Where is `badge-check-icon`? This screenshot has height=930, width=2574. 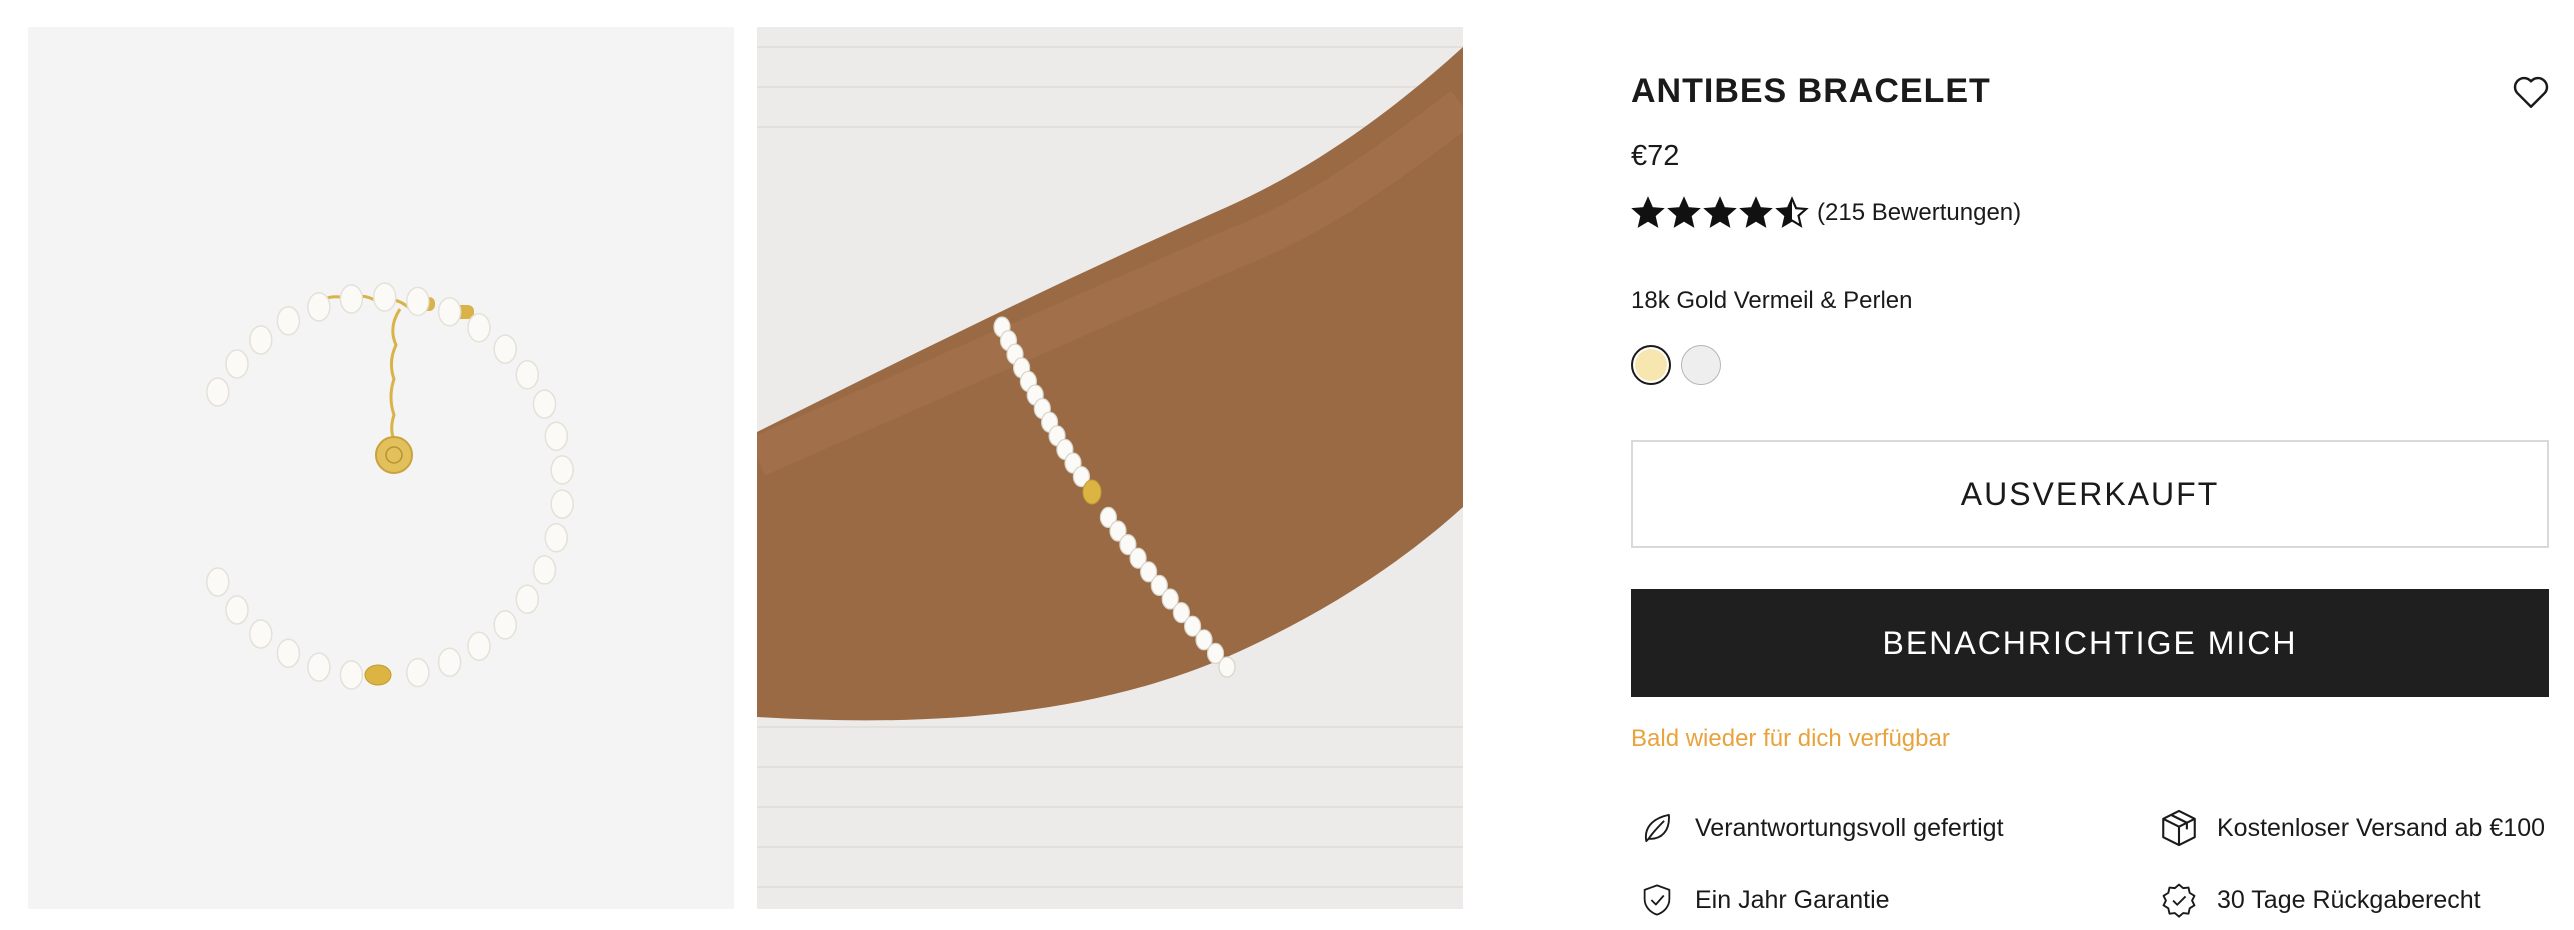 badge-check-icon is located at coordinates (2179, 900).